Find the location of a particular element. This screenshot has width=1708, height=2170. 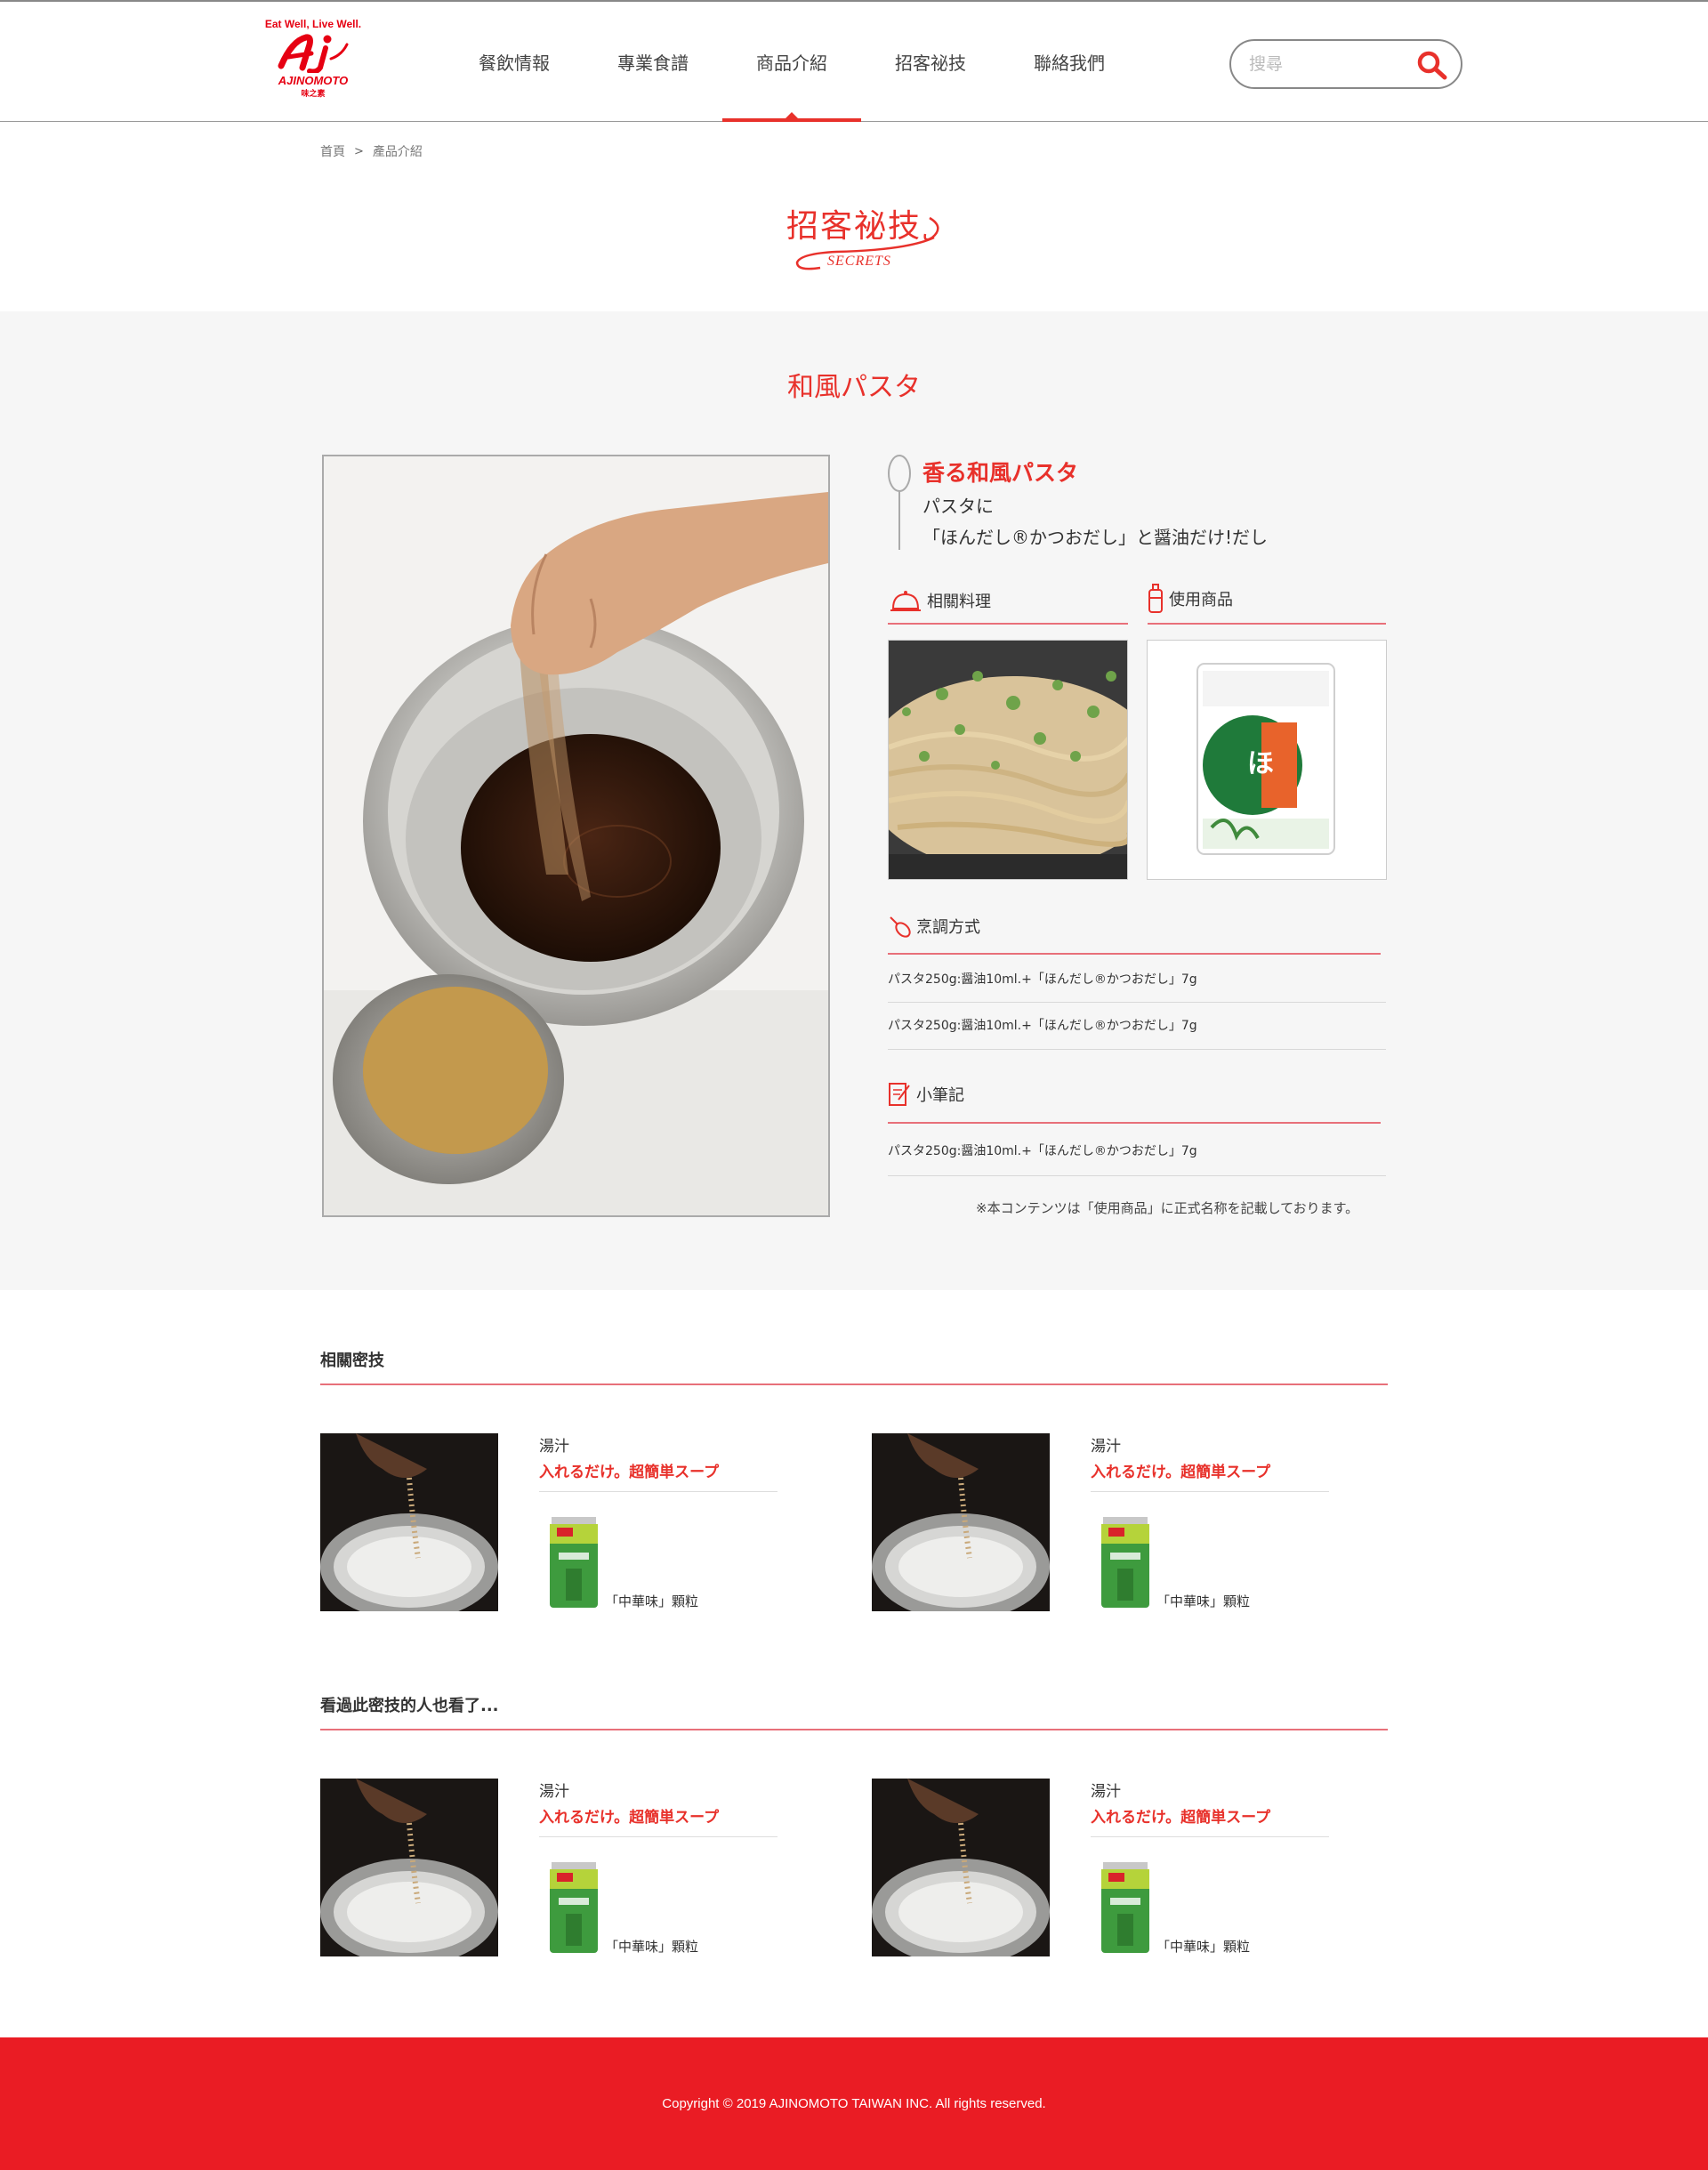

nav-item-contact: 聯絡我們 is located at coordinates (1069, 62).